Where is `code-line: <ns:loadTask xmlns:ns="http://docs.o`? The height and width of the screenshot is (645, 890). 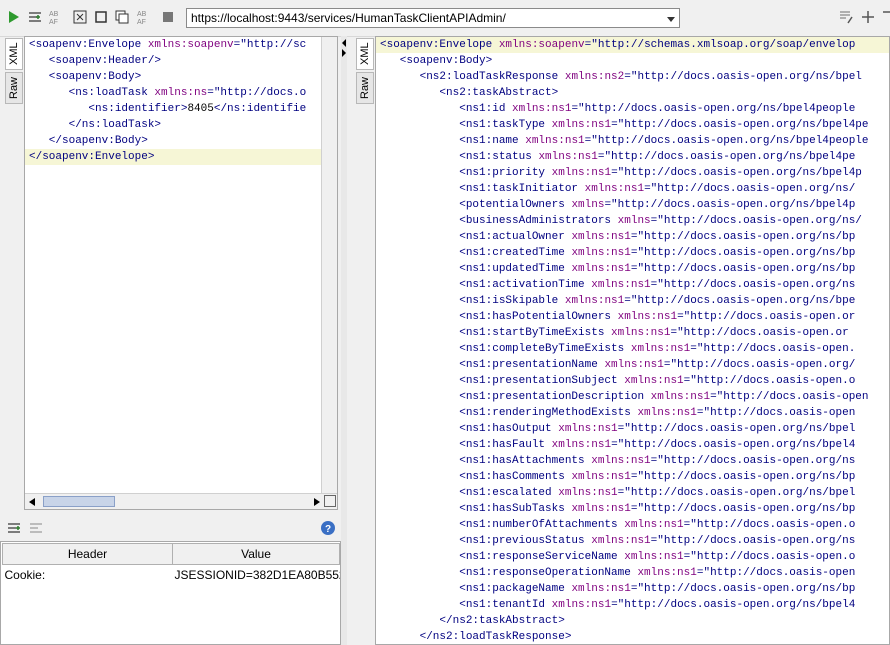 code-line: <ns:loadTask xmlns:ns="http://docs.o is located at coordinates (173, 93).